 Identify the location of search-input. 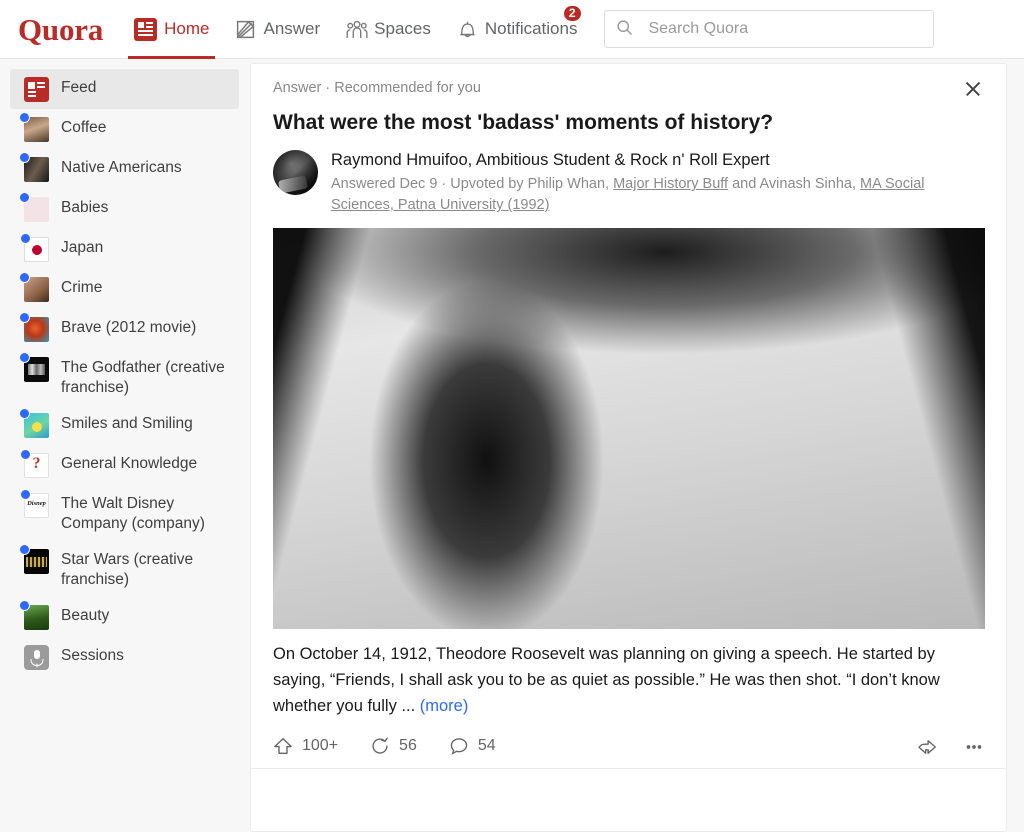
(784, 29).